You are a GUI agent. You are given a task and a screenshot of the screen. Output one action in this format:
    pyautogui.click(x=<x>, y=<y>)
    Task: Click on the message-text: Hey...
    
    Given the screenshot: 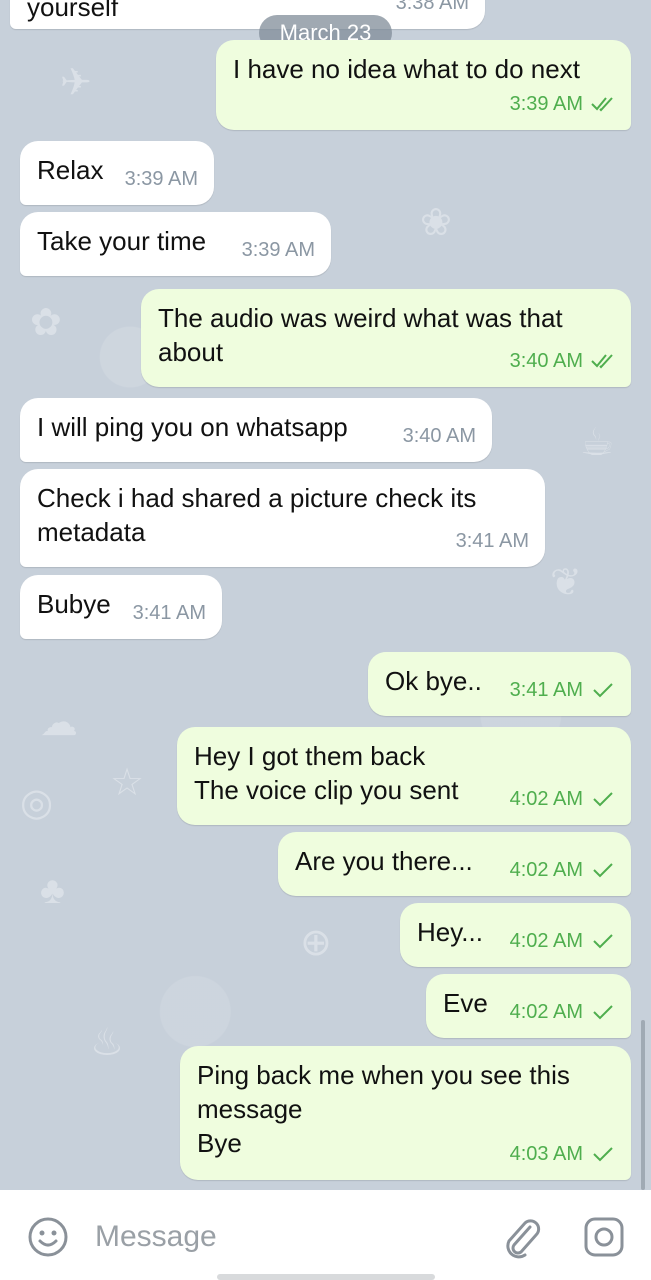 What is the action you would take?
    pyautogui.click(x=450, y=932)
    